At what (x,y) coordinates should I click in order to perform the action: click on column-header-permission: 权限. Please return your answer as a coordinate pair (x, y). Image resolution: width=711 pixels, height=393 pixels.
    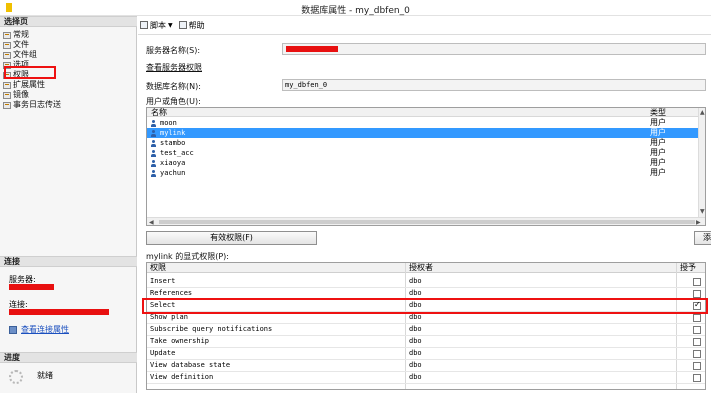
    Looking at the image, I should click on (158, 268).